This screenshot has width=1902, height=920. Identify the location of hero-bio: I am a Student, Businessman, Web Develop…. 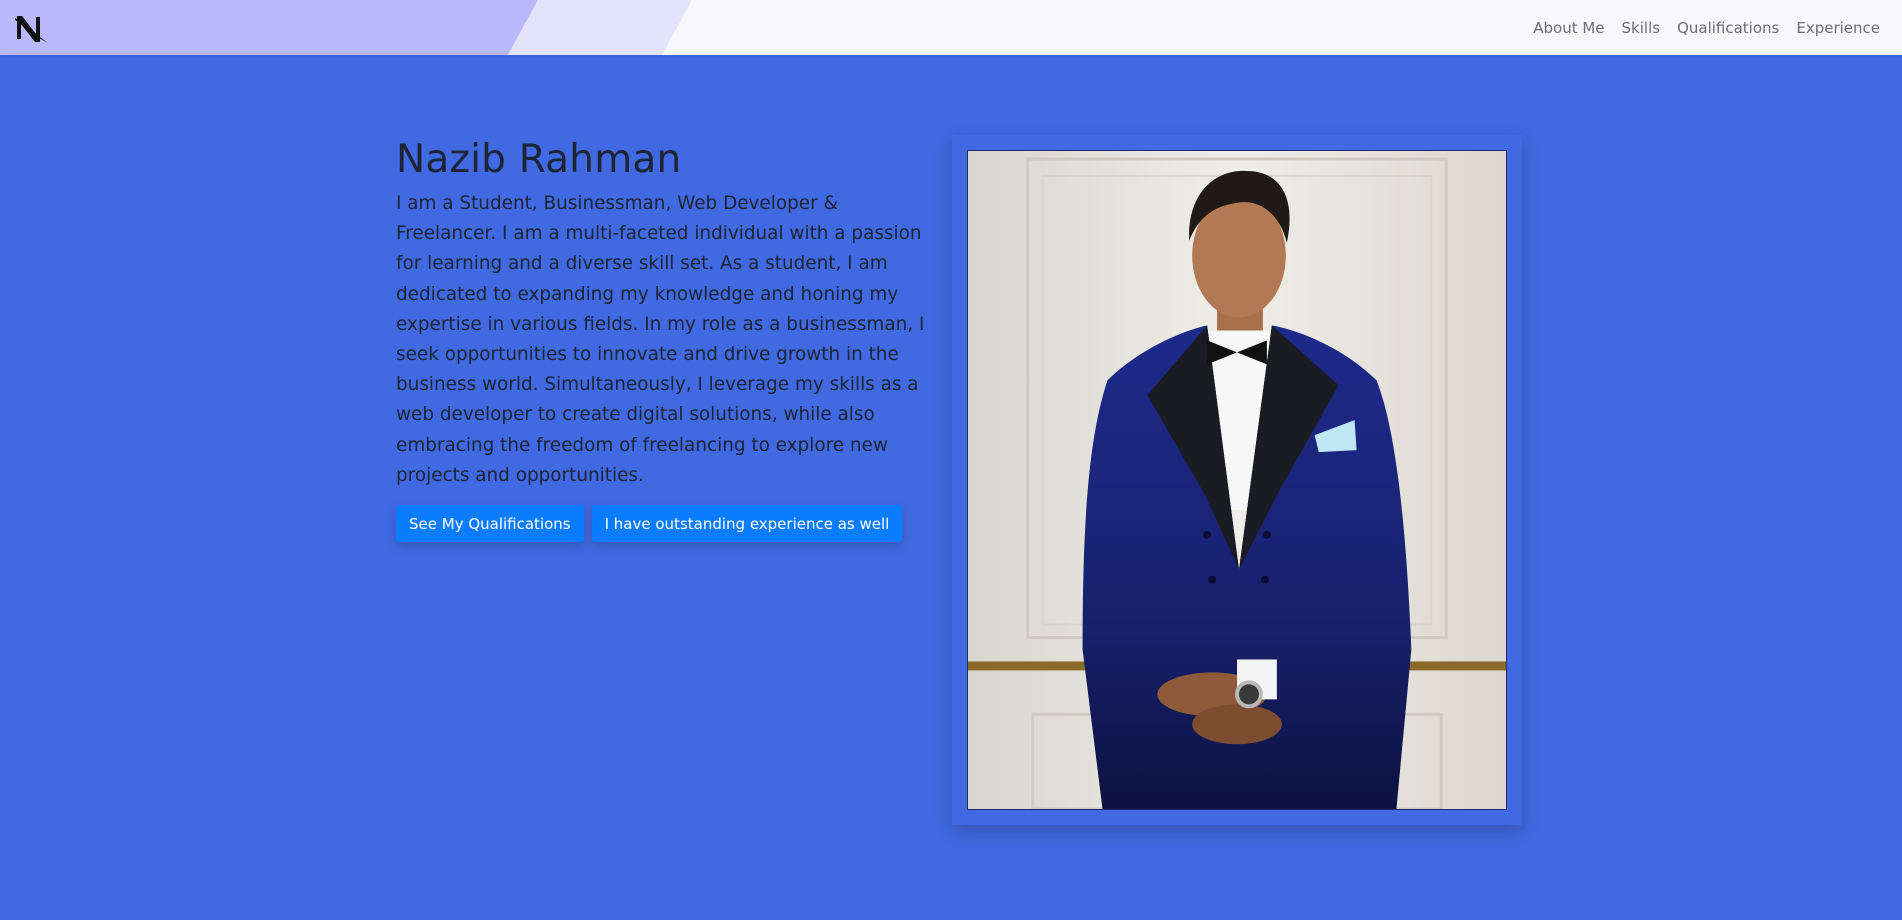
(660, 339).